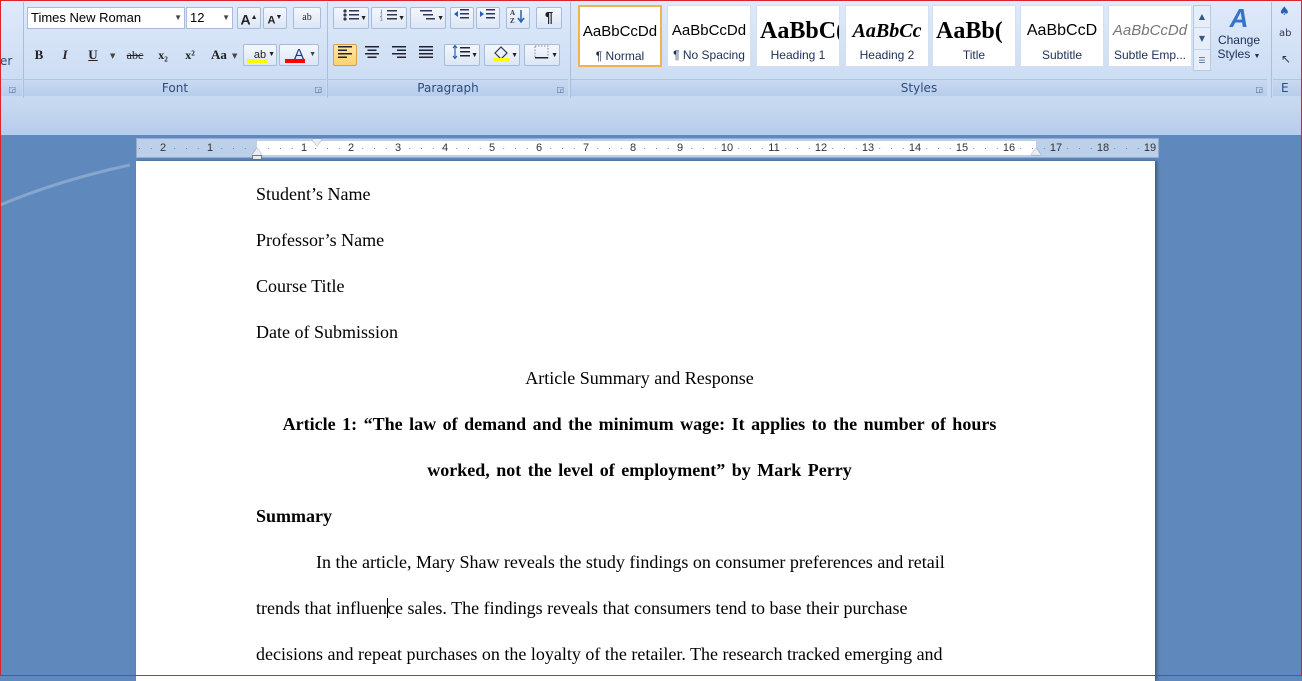  Describe the element at coordinates (372, 55) in the screenshot. I see `align-center-button` at that location.